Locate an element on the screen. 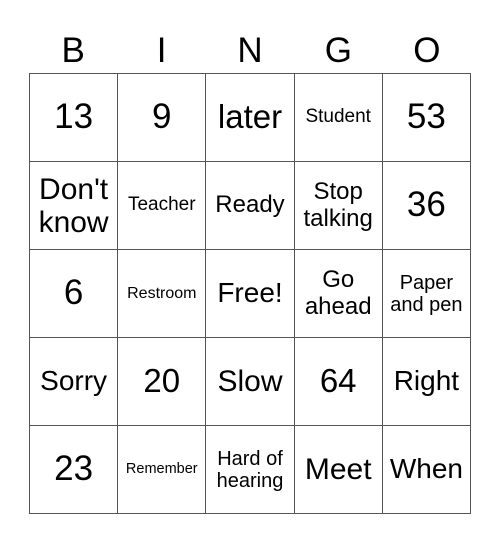 This screenshot has height=544, width=500. bingo-cell: Ready is located at coordinates (250, 206).